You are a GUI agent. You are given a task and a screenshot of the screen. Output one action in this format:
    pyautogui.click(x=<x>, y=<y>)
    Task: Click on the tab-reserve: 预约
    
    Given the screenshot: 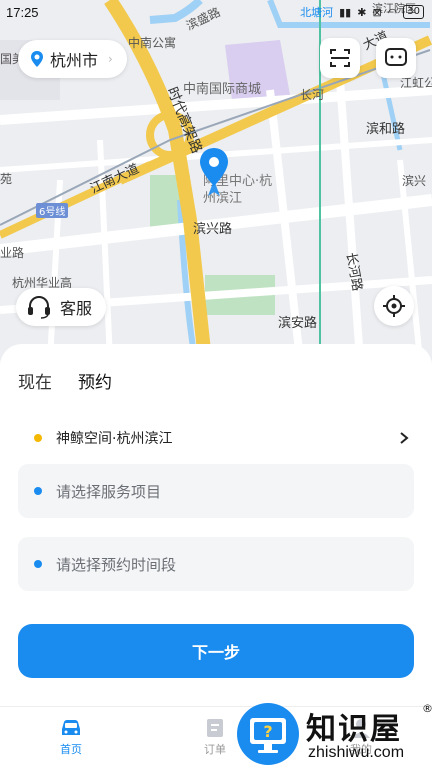 What is the action you would take?
    pyautogui.click(x=95, y=380)
    